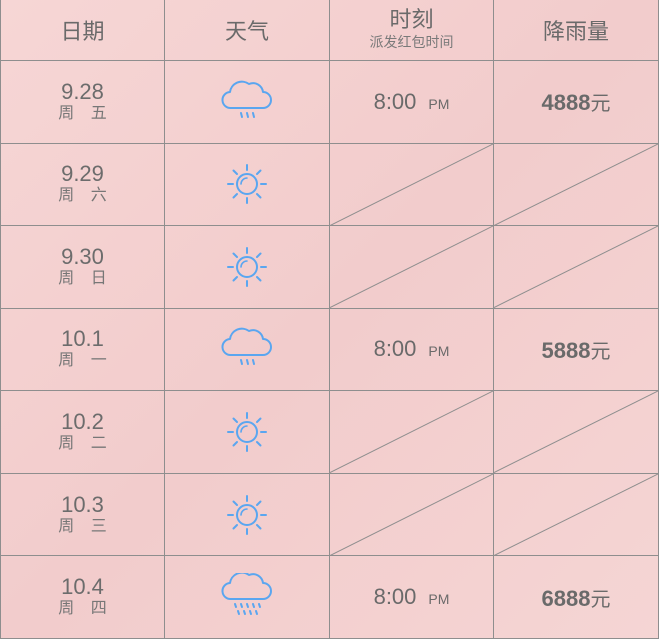 The width and height of the screenshot is (659, 639). I want to click on heavy-rain-cloud-icon, so click(247, 597).